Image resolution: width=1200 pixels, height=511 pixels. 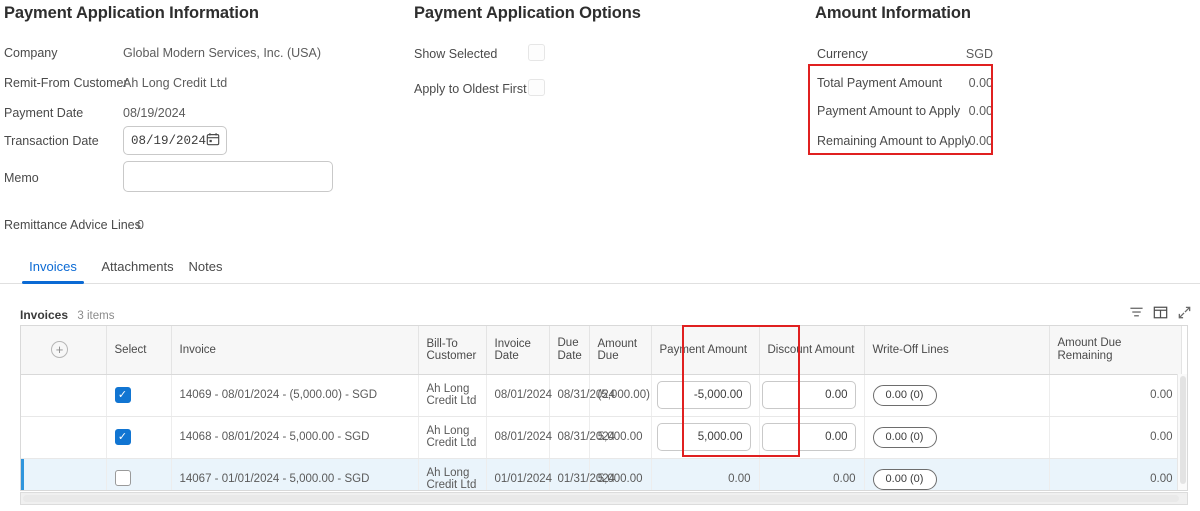 I want to click on amount-information-title: Amount Information, so click(x=893, y=13).